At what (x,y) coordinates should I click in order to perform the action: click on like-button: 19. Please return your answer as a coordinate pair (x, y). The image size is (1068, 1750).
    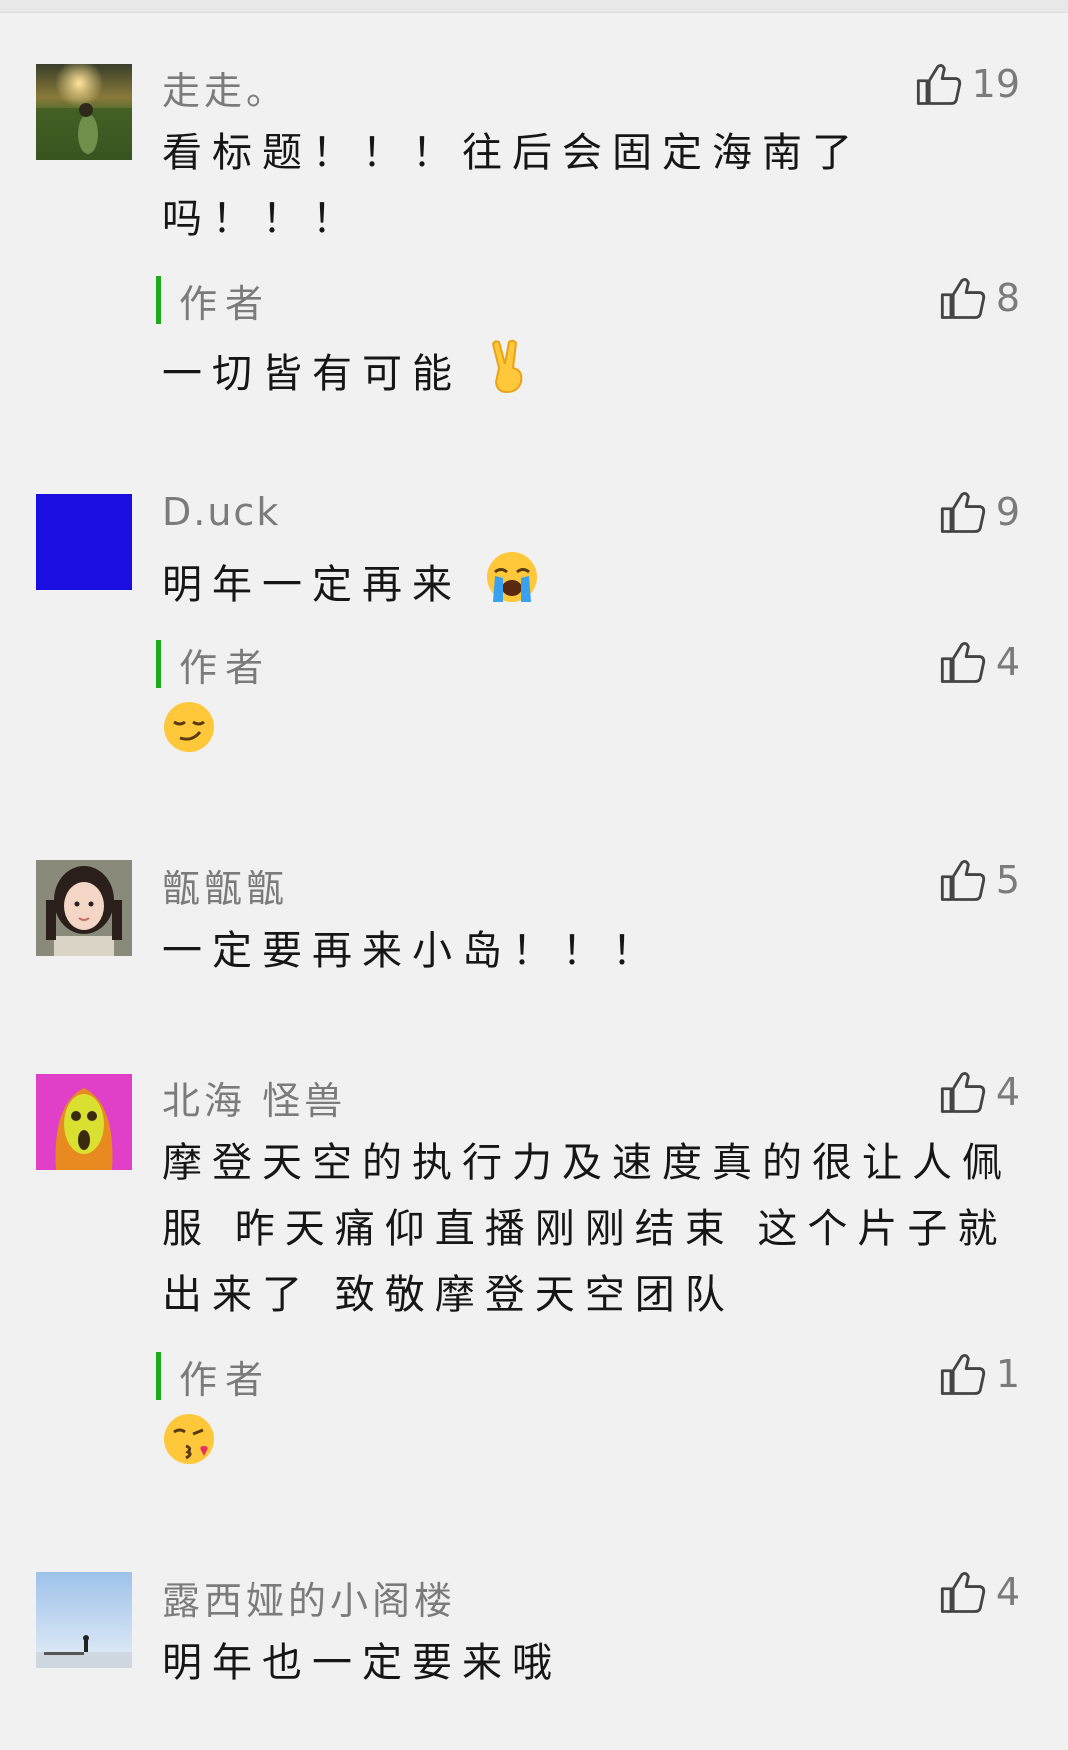
    Looking at the image, I should click on (967, 84).